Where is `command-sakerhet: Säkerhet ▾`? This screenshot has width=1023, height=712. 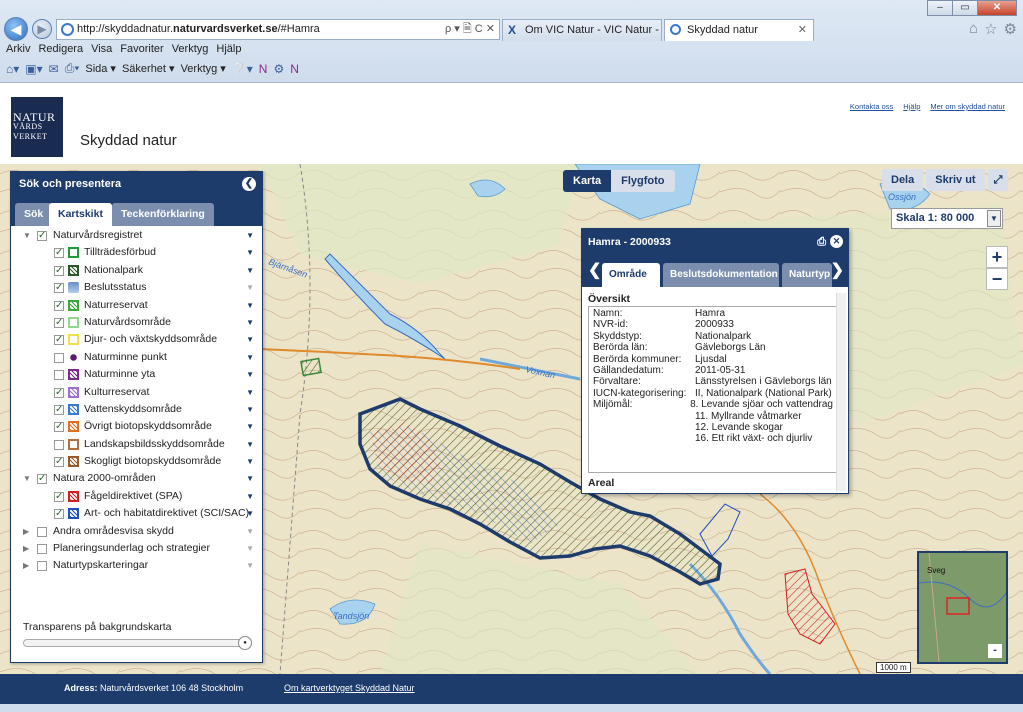
command-sakerhet: Säkerhet ▾ is located at coordinates (148, 68).